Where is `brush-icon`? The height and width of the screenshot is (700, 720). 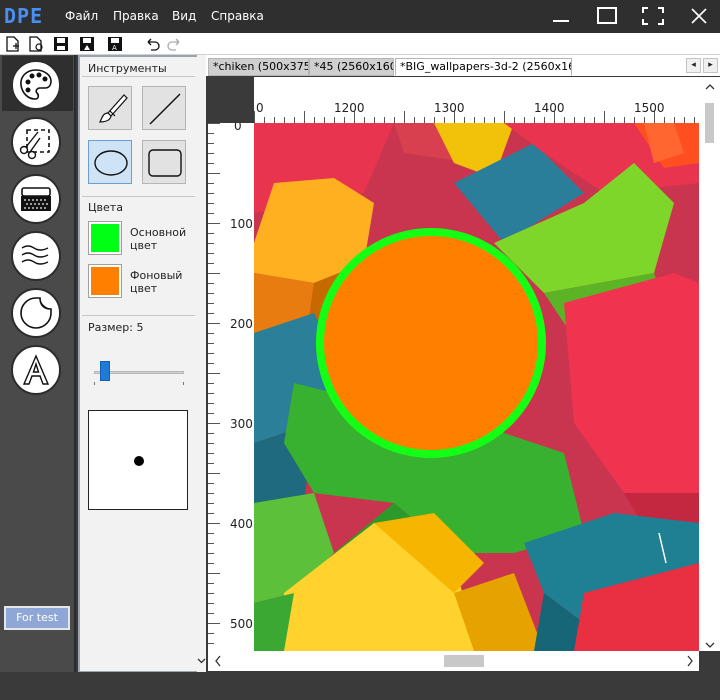 brush-icon is located at coordinates (113, 108).